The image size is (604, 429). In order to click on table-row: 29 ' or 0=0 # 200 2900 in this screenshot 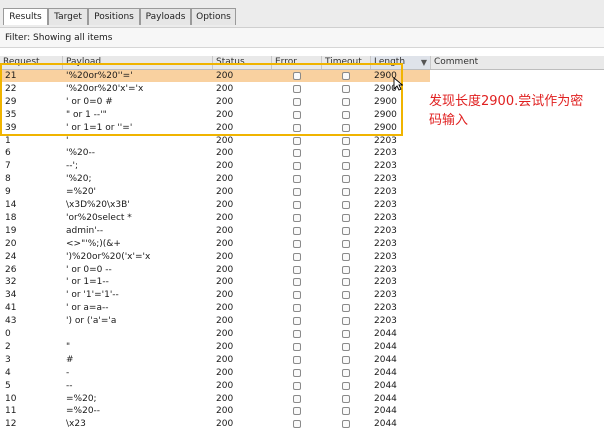, I will do `click(215, 102)`.